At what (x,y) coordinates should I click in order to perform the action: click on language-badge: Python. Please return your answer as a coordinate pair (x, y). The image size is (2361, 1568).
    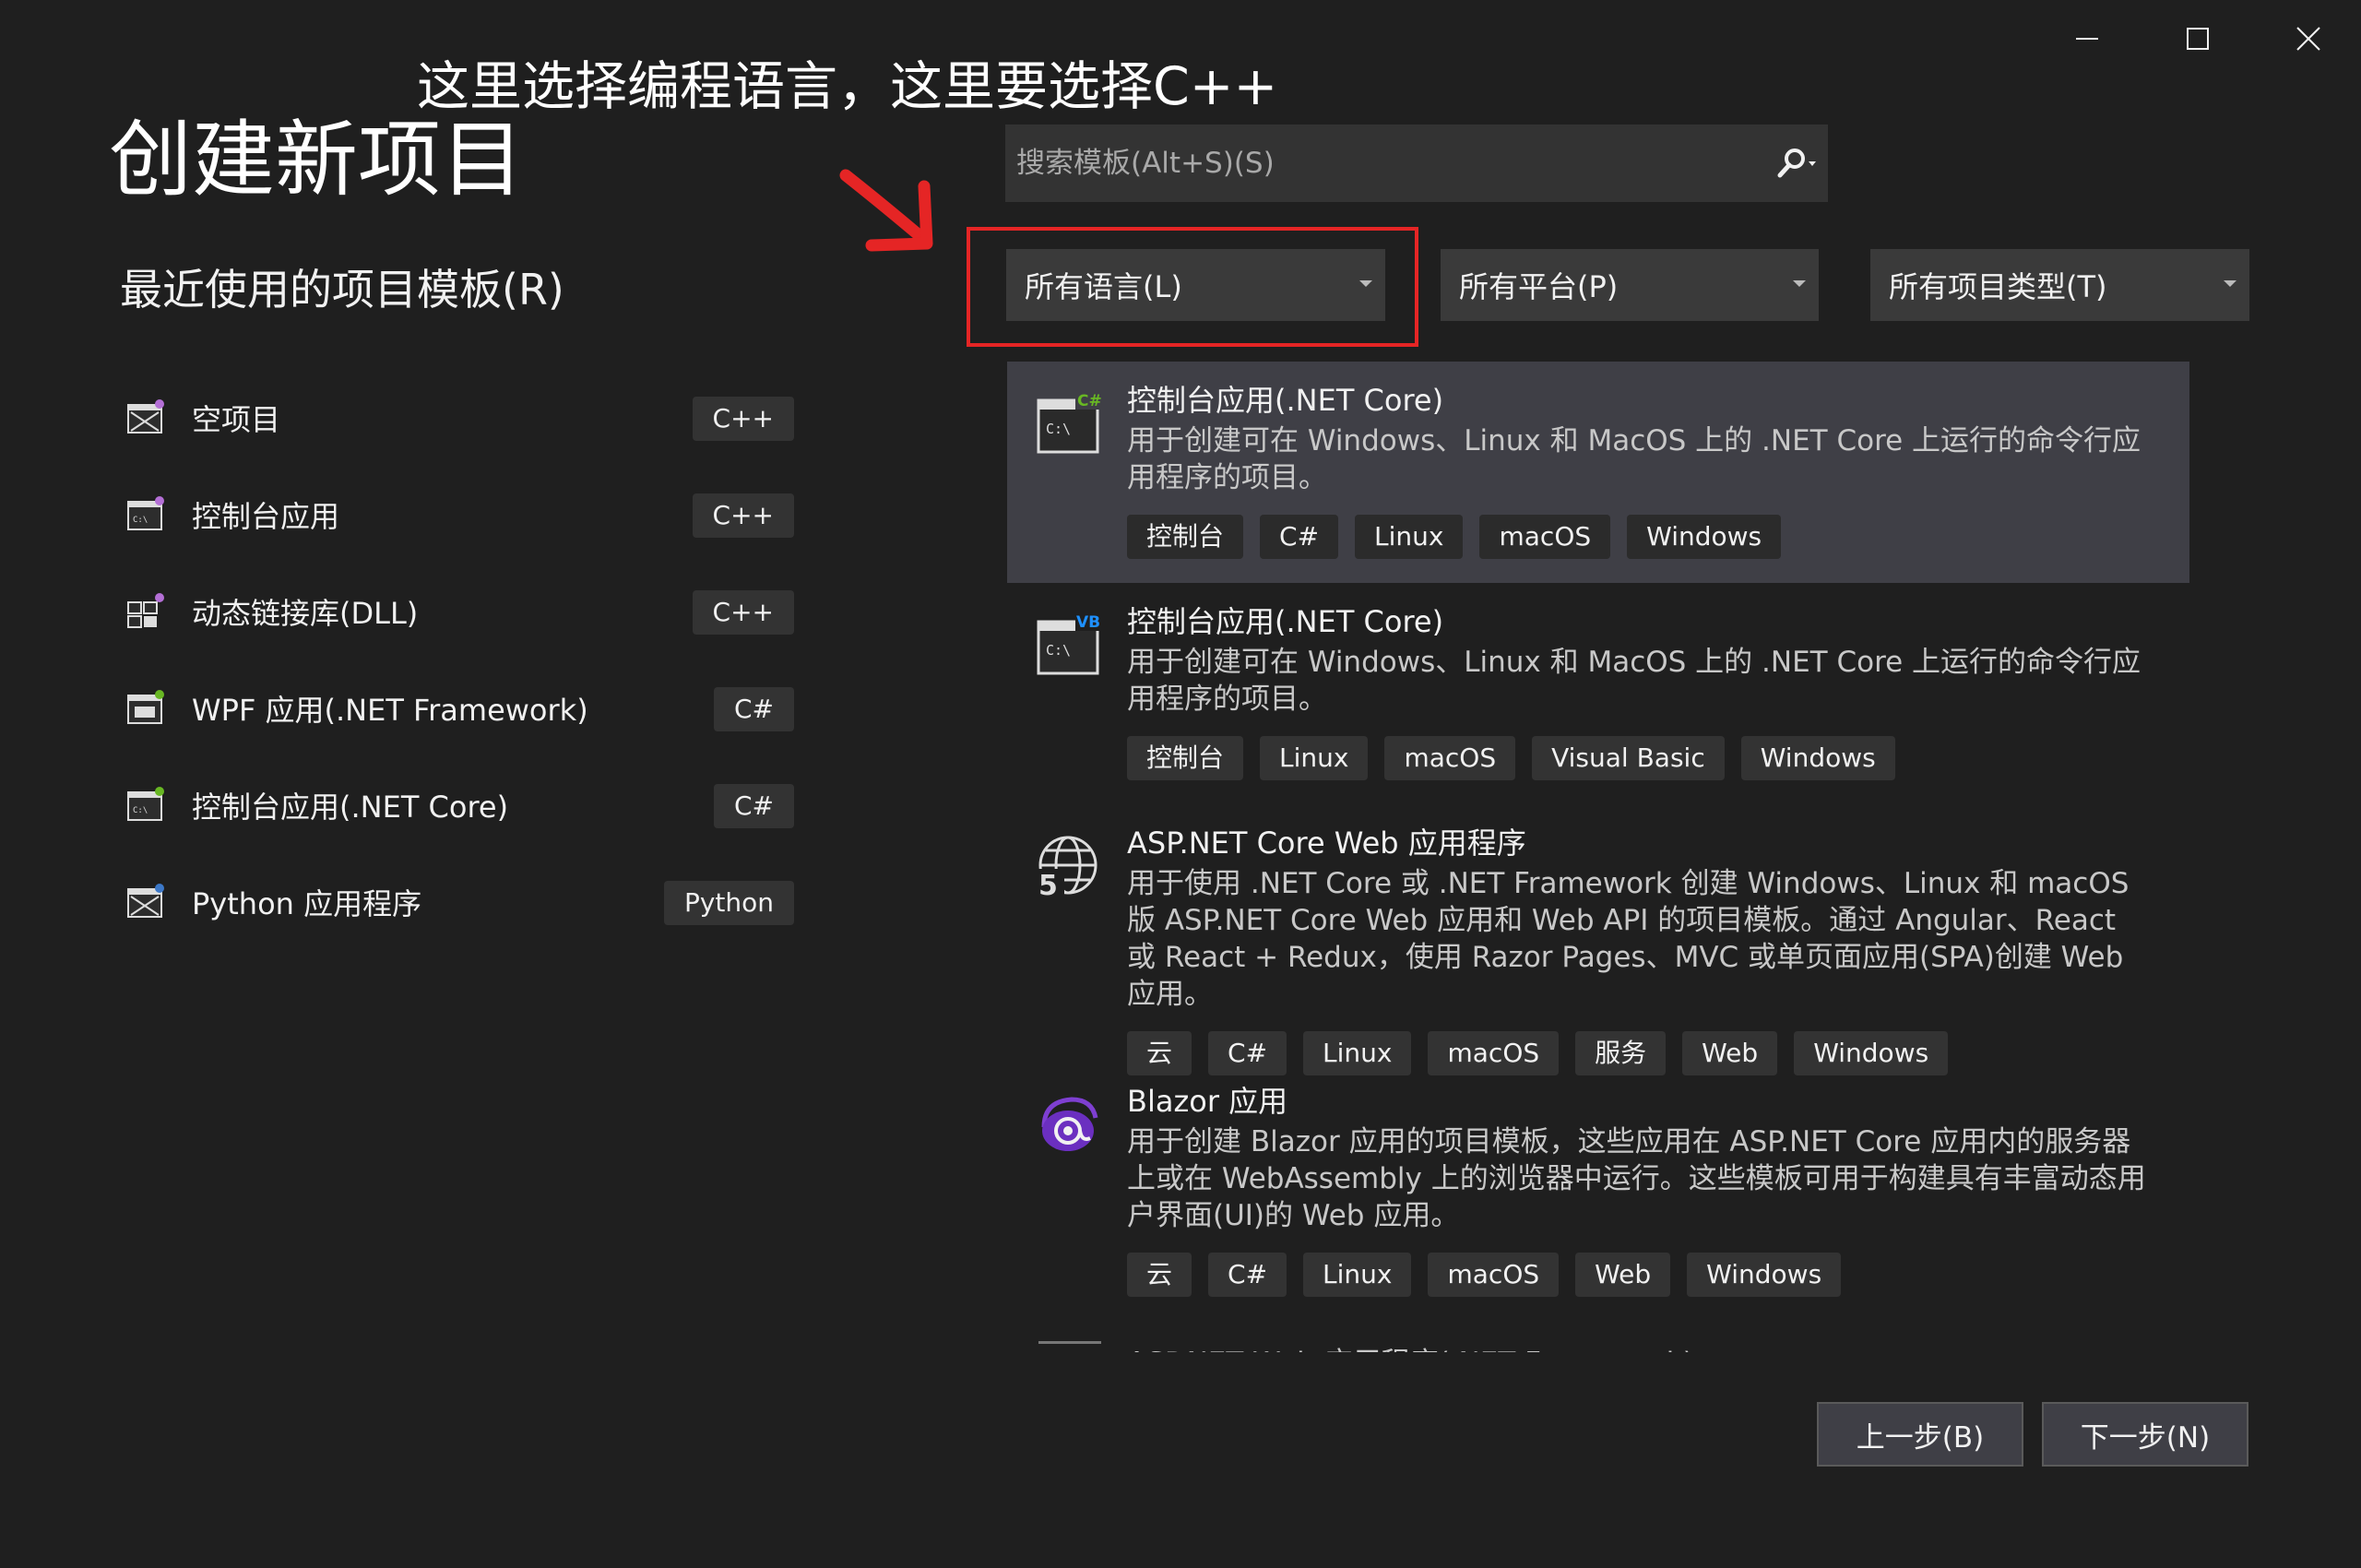
    Looking at the image, I should click on (728, 903).